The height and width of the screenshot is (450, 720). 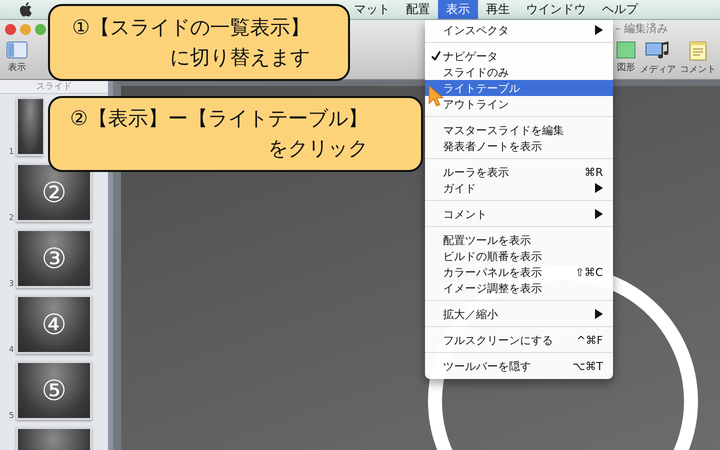 I want to click on slide-number: 4, so click(x=11, y=349).